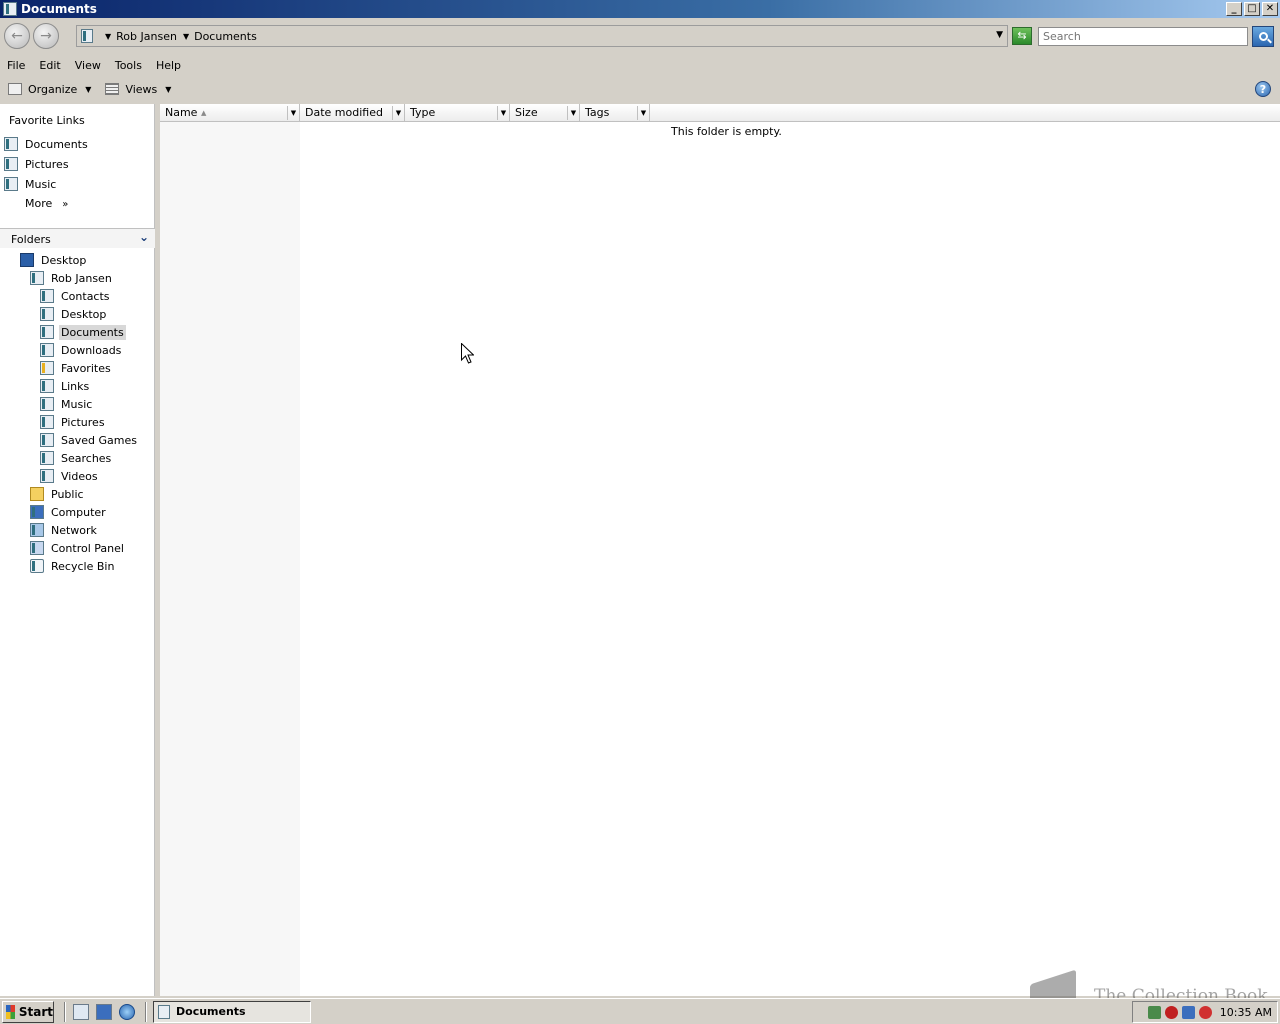  What do you see at coordinates (30, 184) in the screenshot?
I see `favorite-link-music: Music` at bounding box center [30, 184].